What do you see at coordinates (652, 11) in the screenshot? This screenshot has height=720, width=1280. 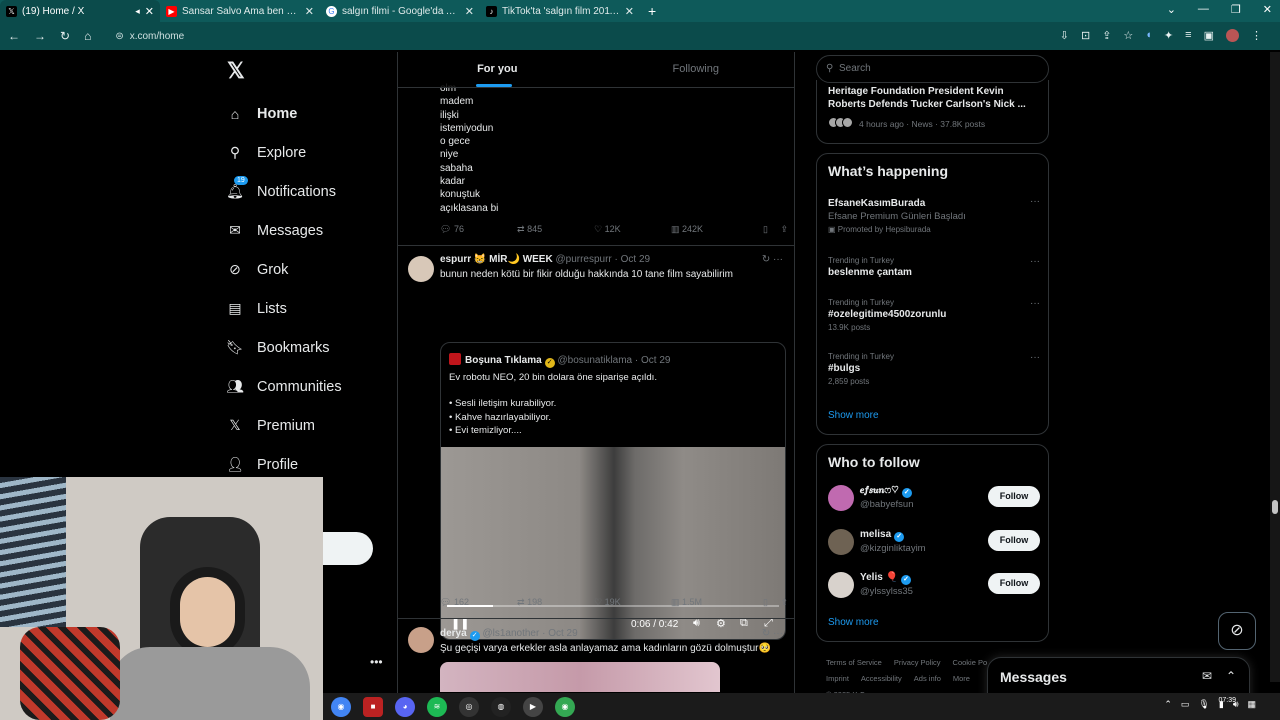 I see `new-tab-icon: +` at bounding box center [652, 11].